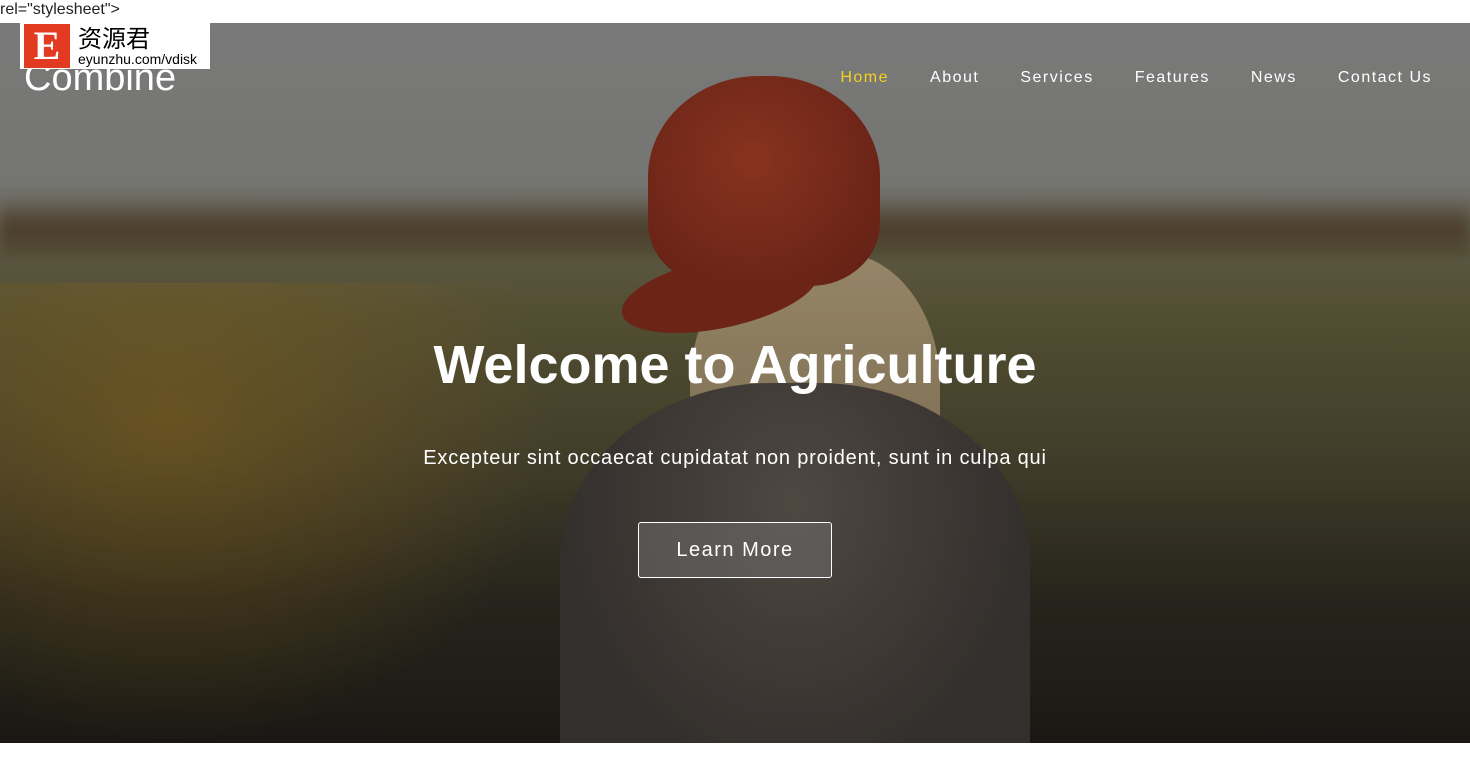 This screenshot has width=1470, height=780. Describe the element at coordinates (864, 78) in the screenshot. I see `nav-home: Home` at that location.